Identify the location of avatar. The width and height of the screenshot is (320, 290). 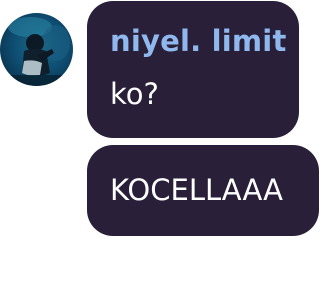
(36, 49).